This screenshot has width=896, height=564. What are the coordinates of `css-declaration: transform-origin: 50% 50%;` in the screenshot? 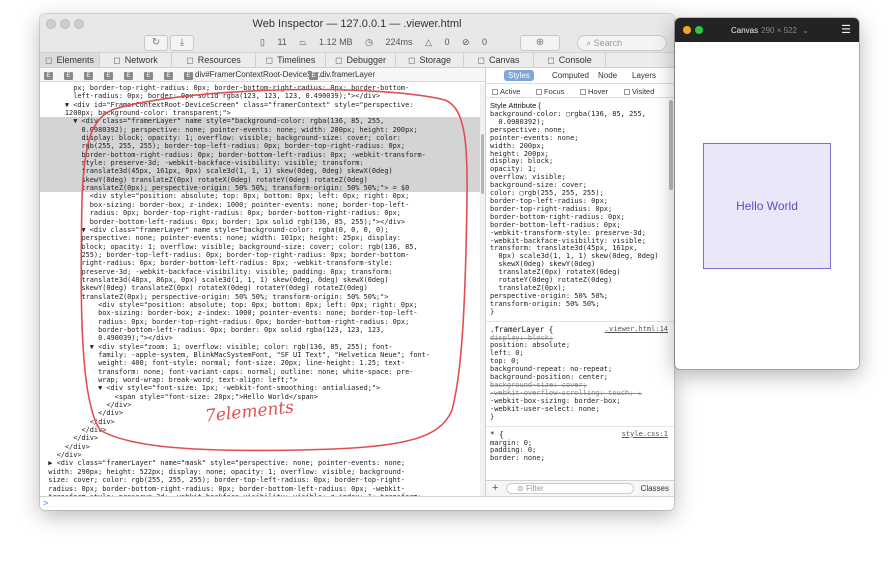 It's located at (580, 304).